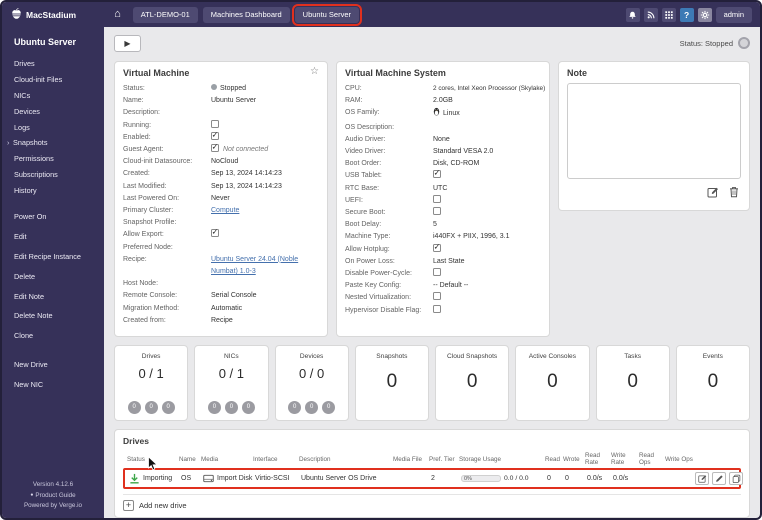  Describe the element at coordinates (632, 383) in the screenshot. I see `stat-card-tasks: Tasks 0` at that location.